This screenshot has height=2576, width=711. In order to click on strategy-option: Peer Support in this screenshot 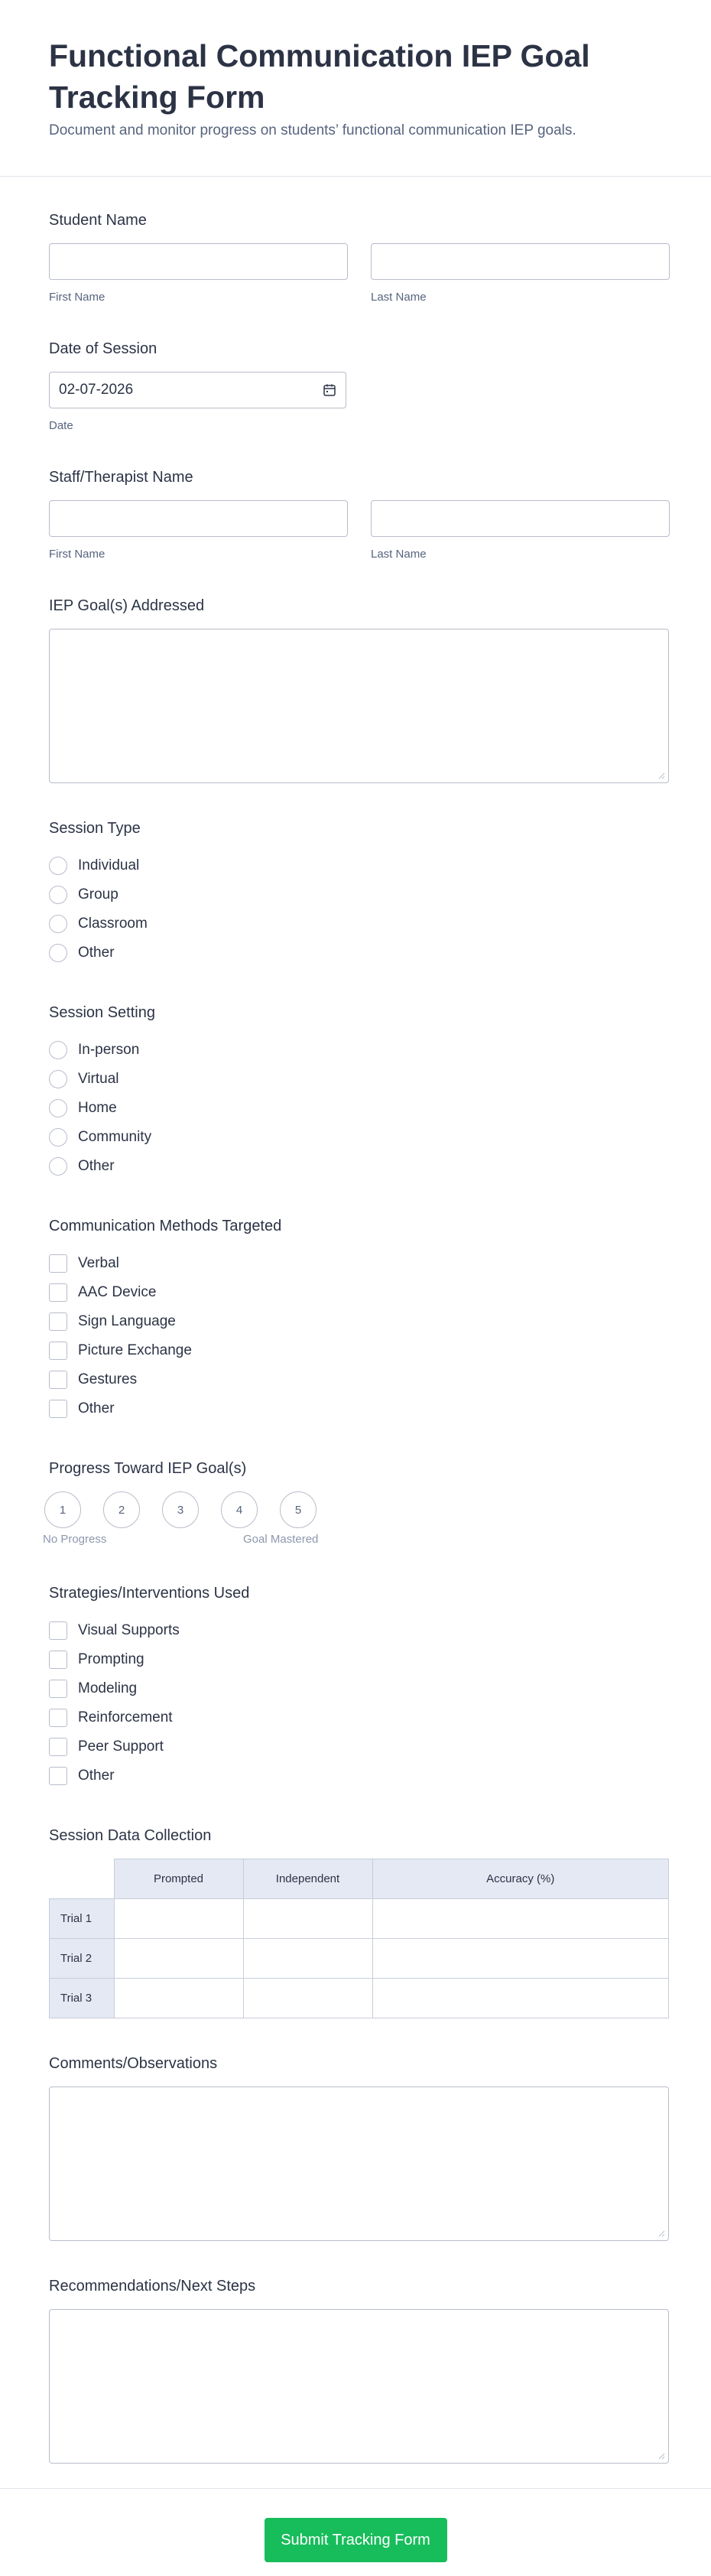, I will do `click(355, 1746)`.